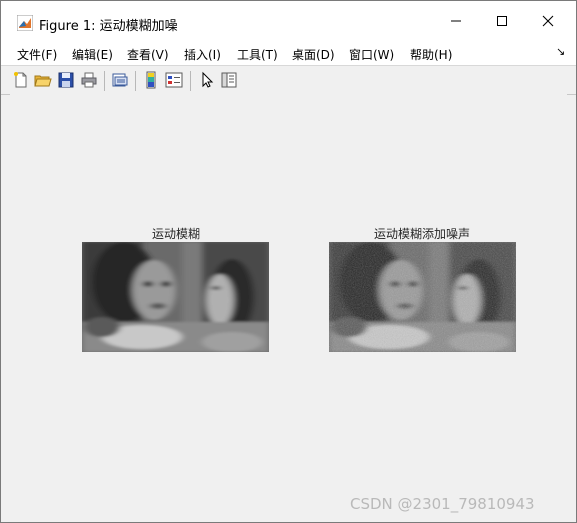  I want to click on property-editor-icon, so click(229, 80).